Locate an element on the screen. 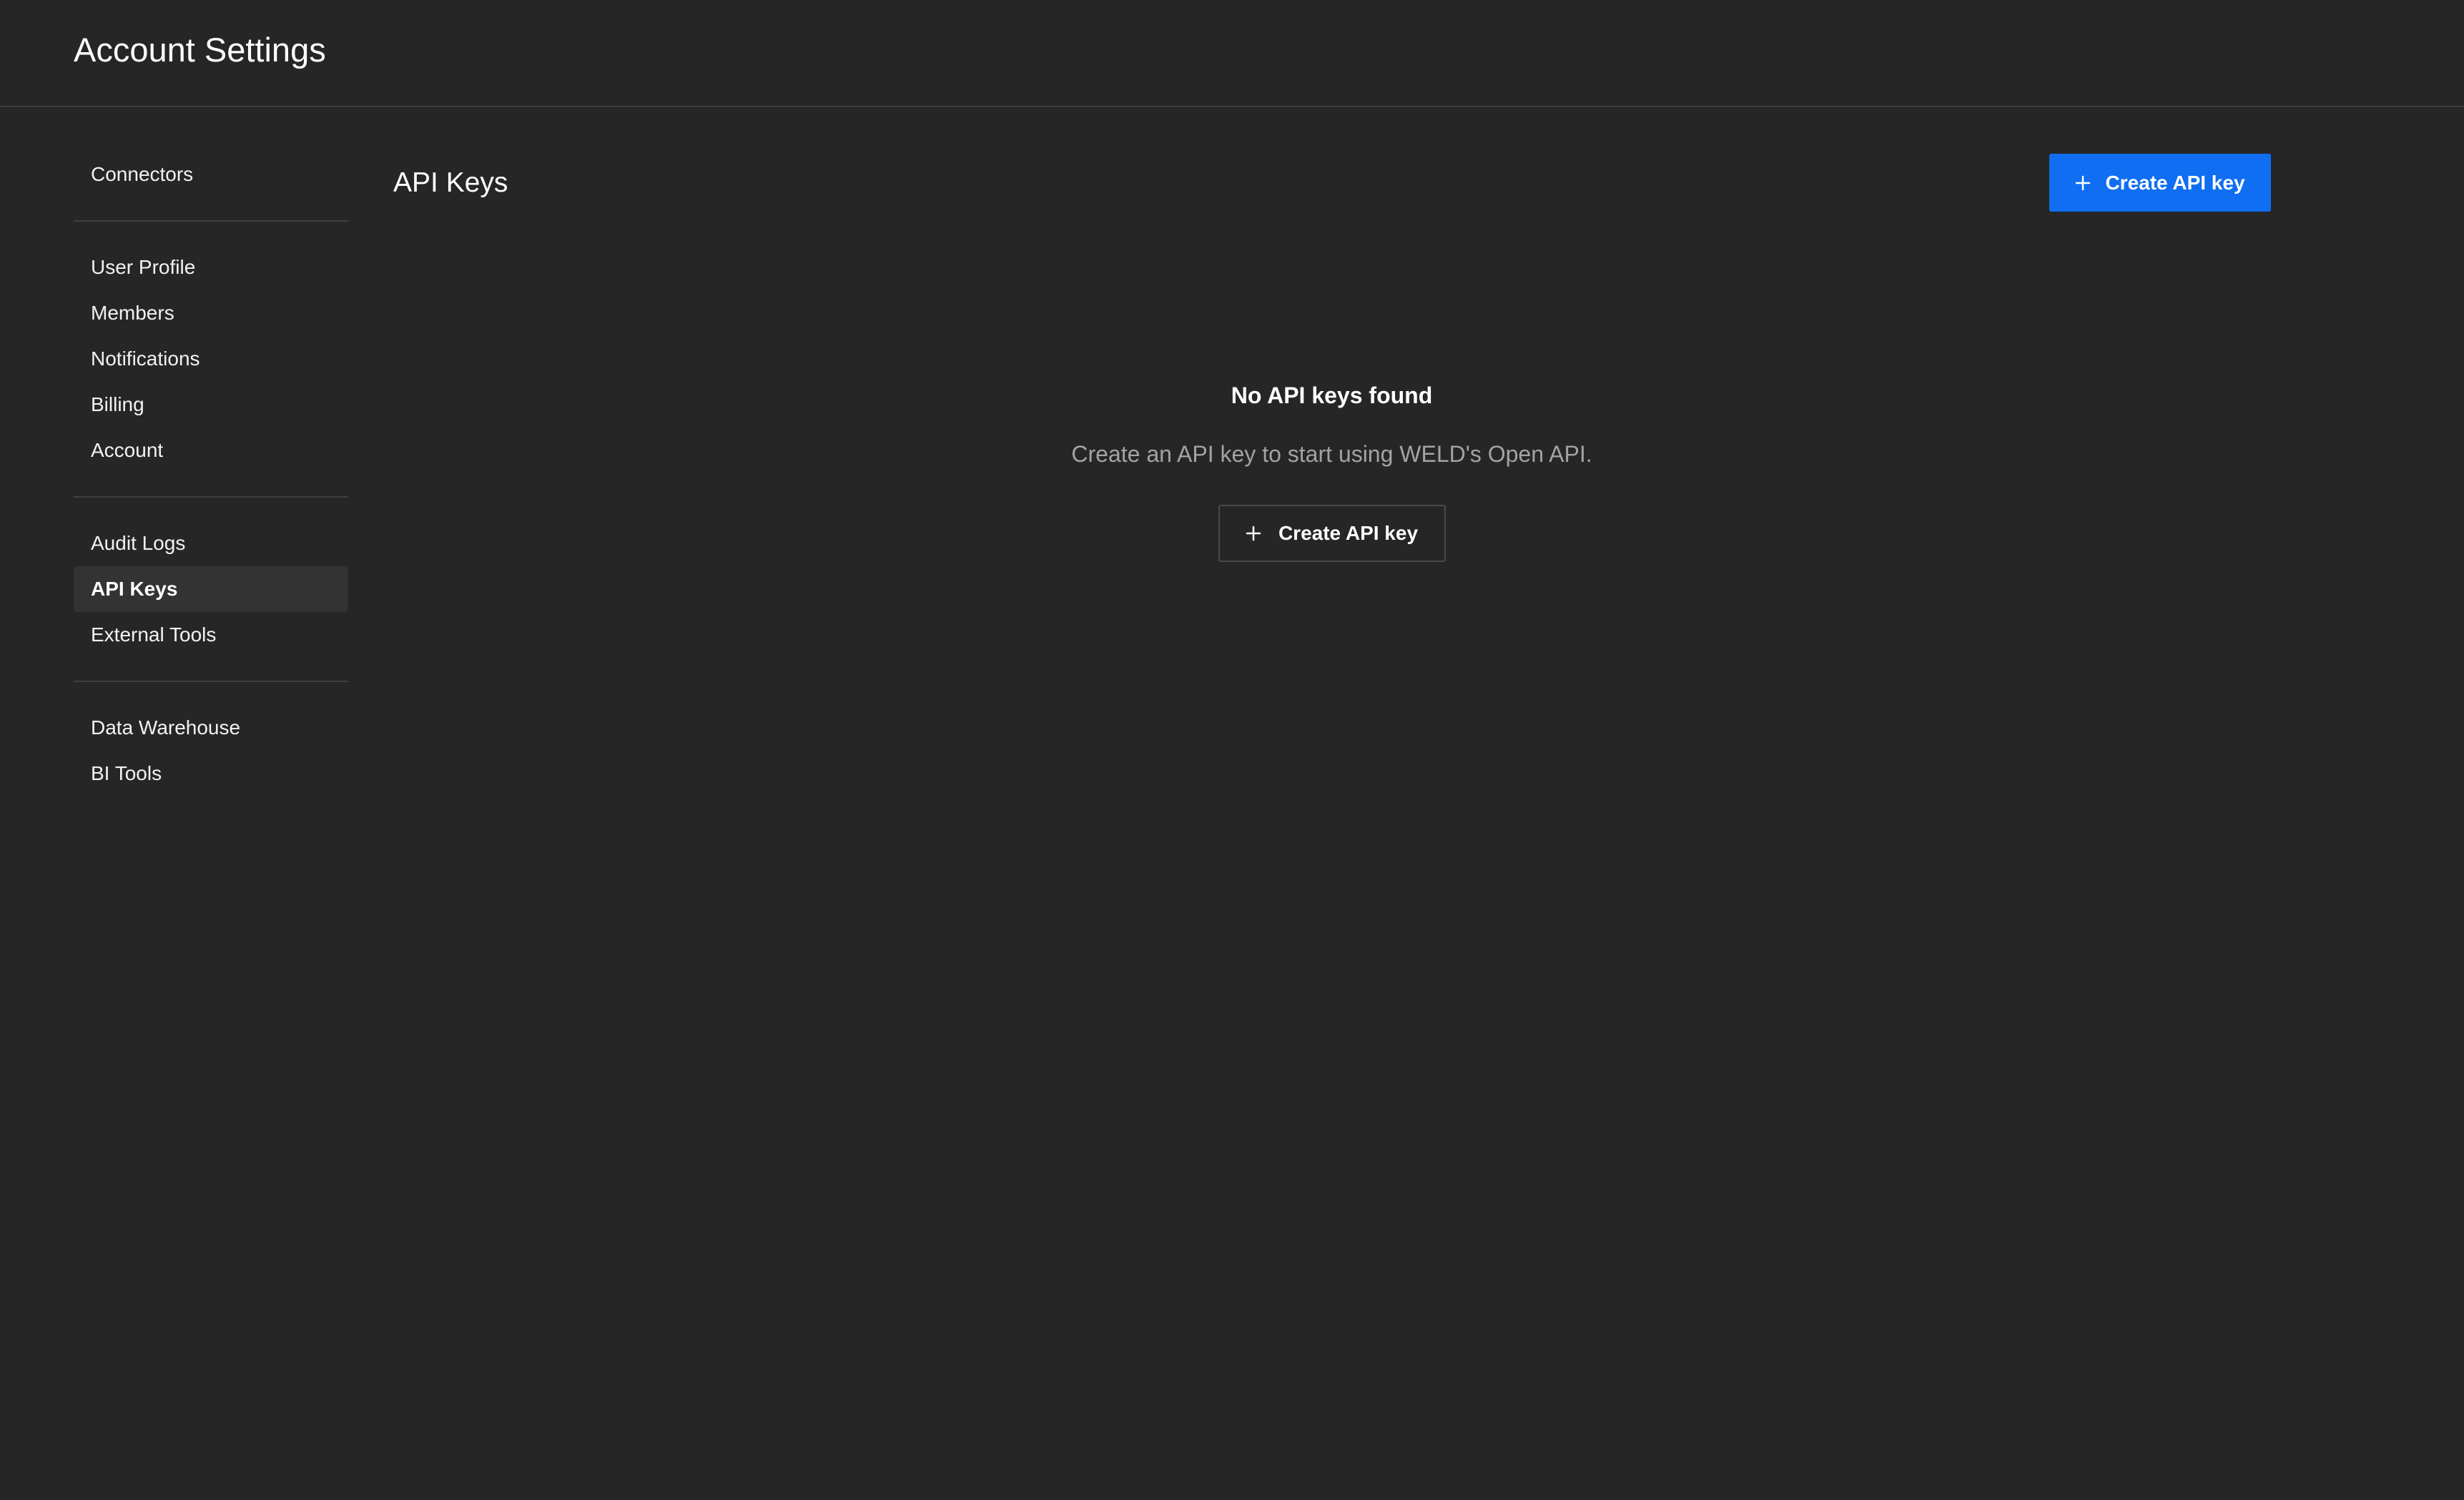 The width and height of the screenshot is (2464, 1500). sidebar-item-connectors: Connectors is located at coordinates (211, 175).